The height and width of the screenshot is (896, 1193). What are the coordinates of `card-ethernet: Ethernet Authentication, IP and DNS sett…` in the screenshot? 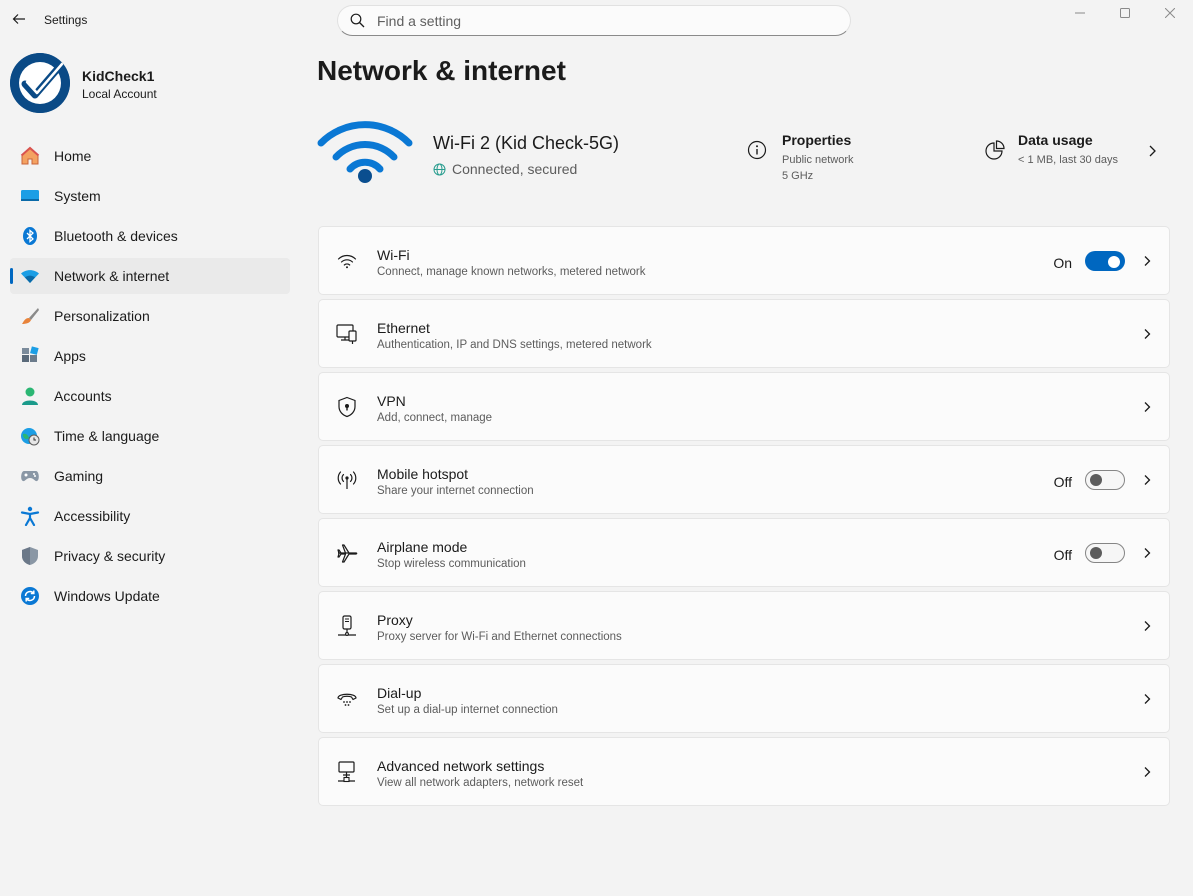 It's located at (744, 333).